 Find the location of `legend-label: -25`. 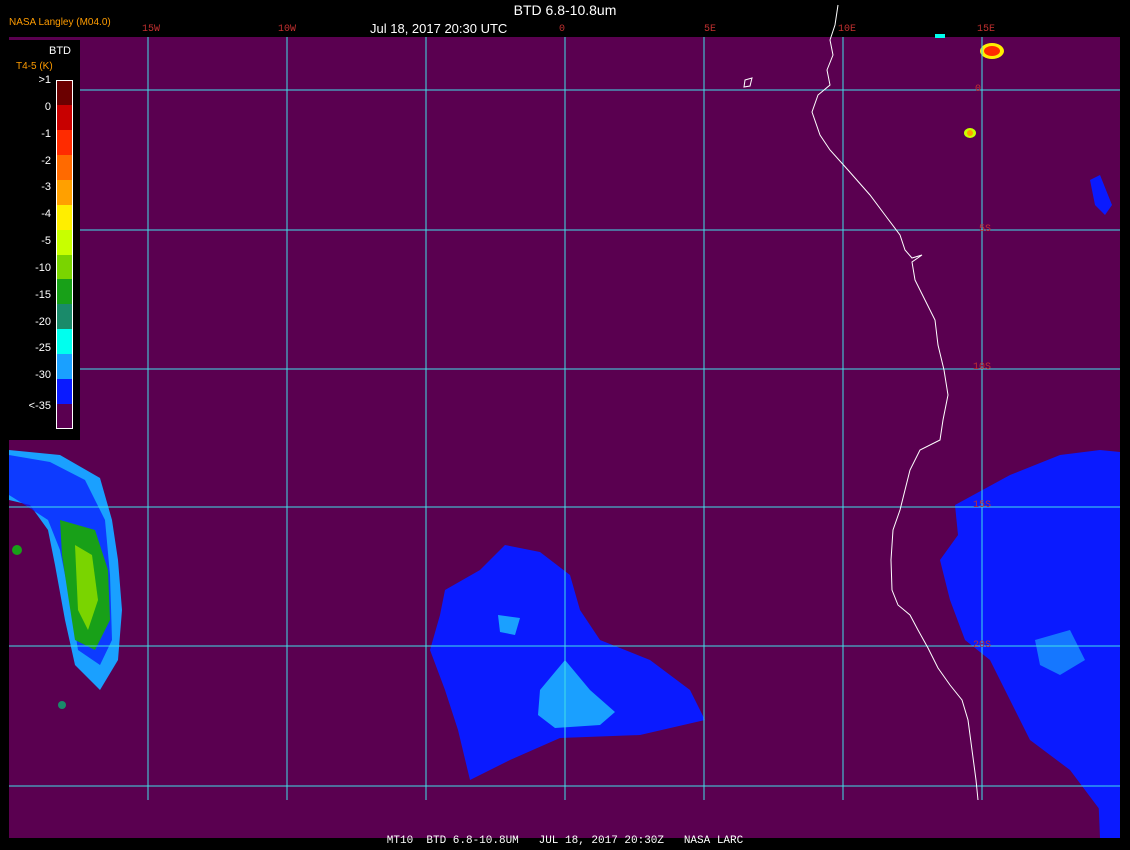

legend-label: -25 is located at coordinates (43, 348).